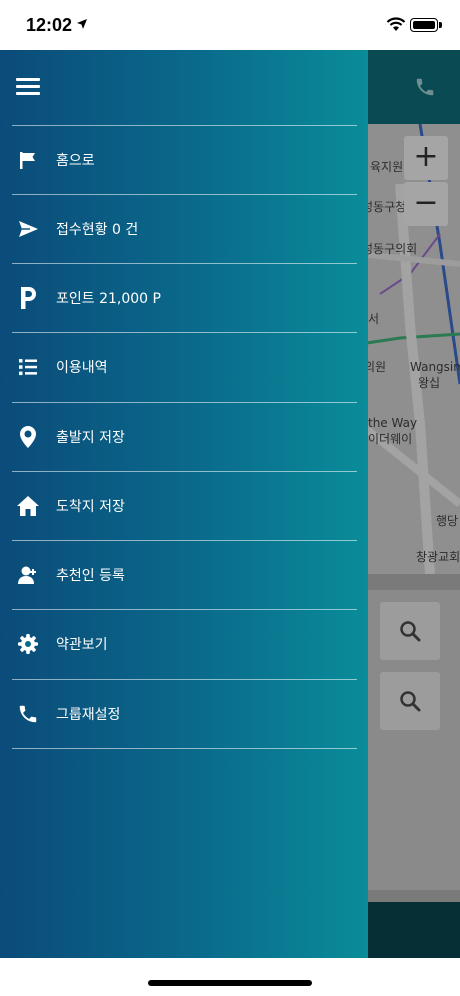 Image resolution: width=460 pixels, height=996 pixels. Describe the element at coordinates (75, 161) in the screenshot. I see `menu-item-label: 홈으로` at that location.